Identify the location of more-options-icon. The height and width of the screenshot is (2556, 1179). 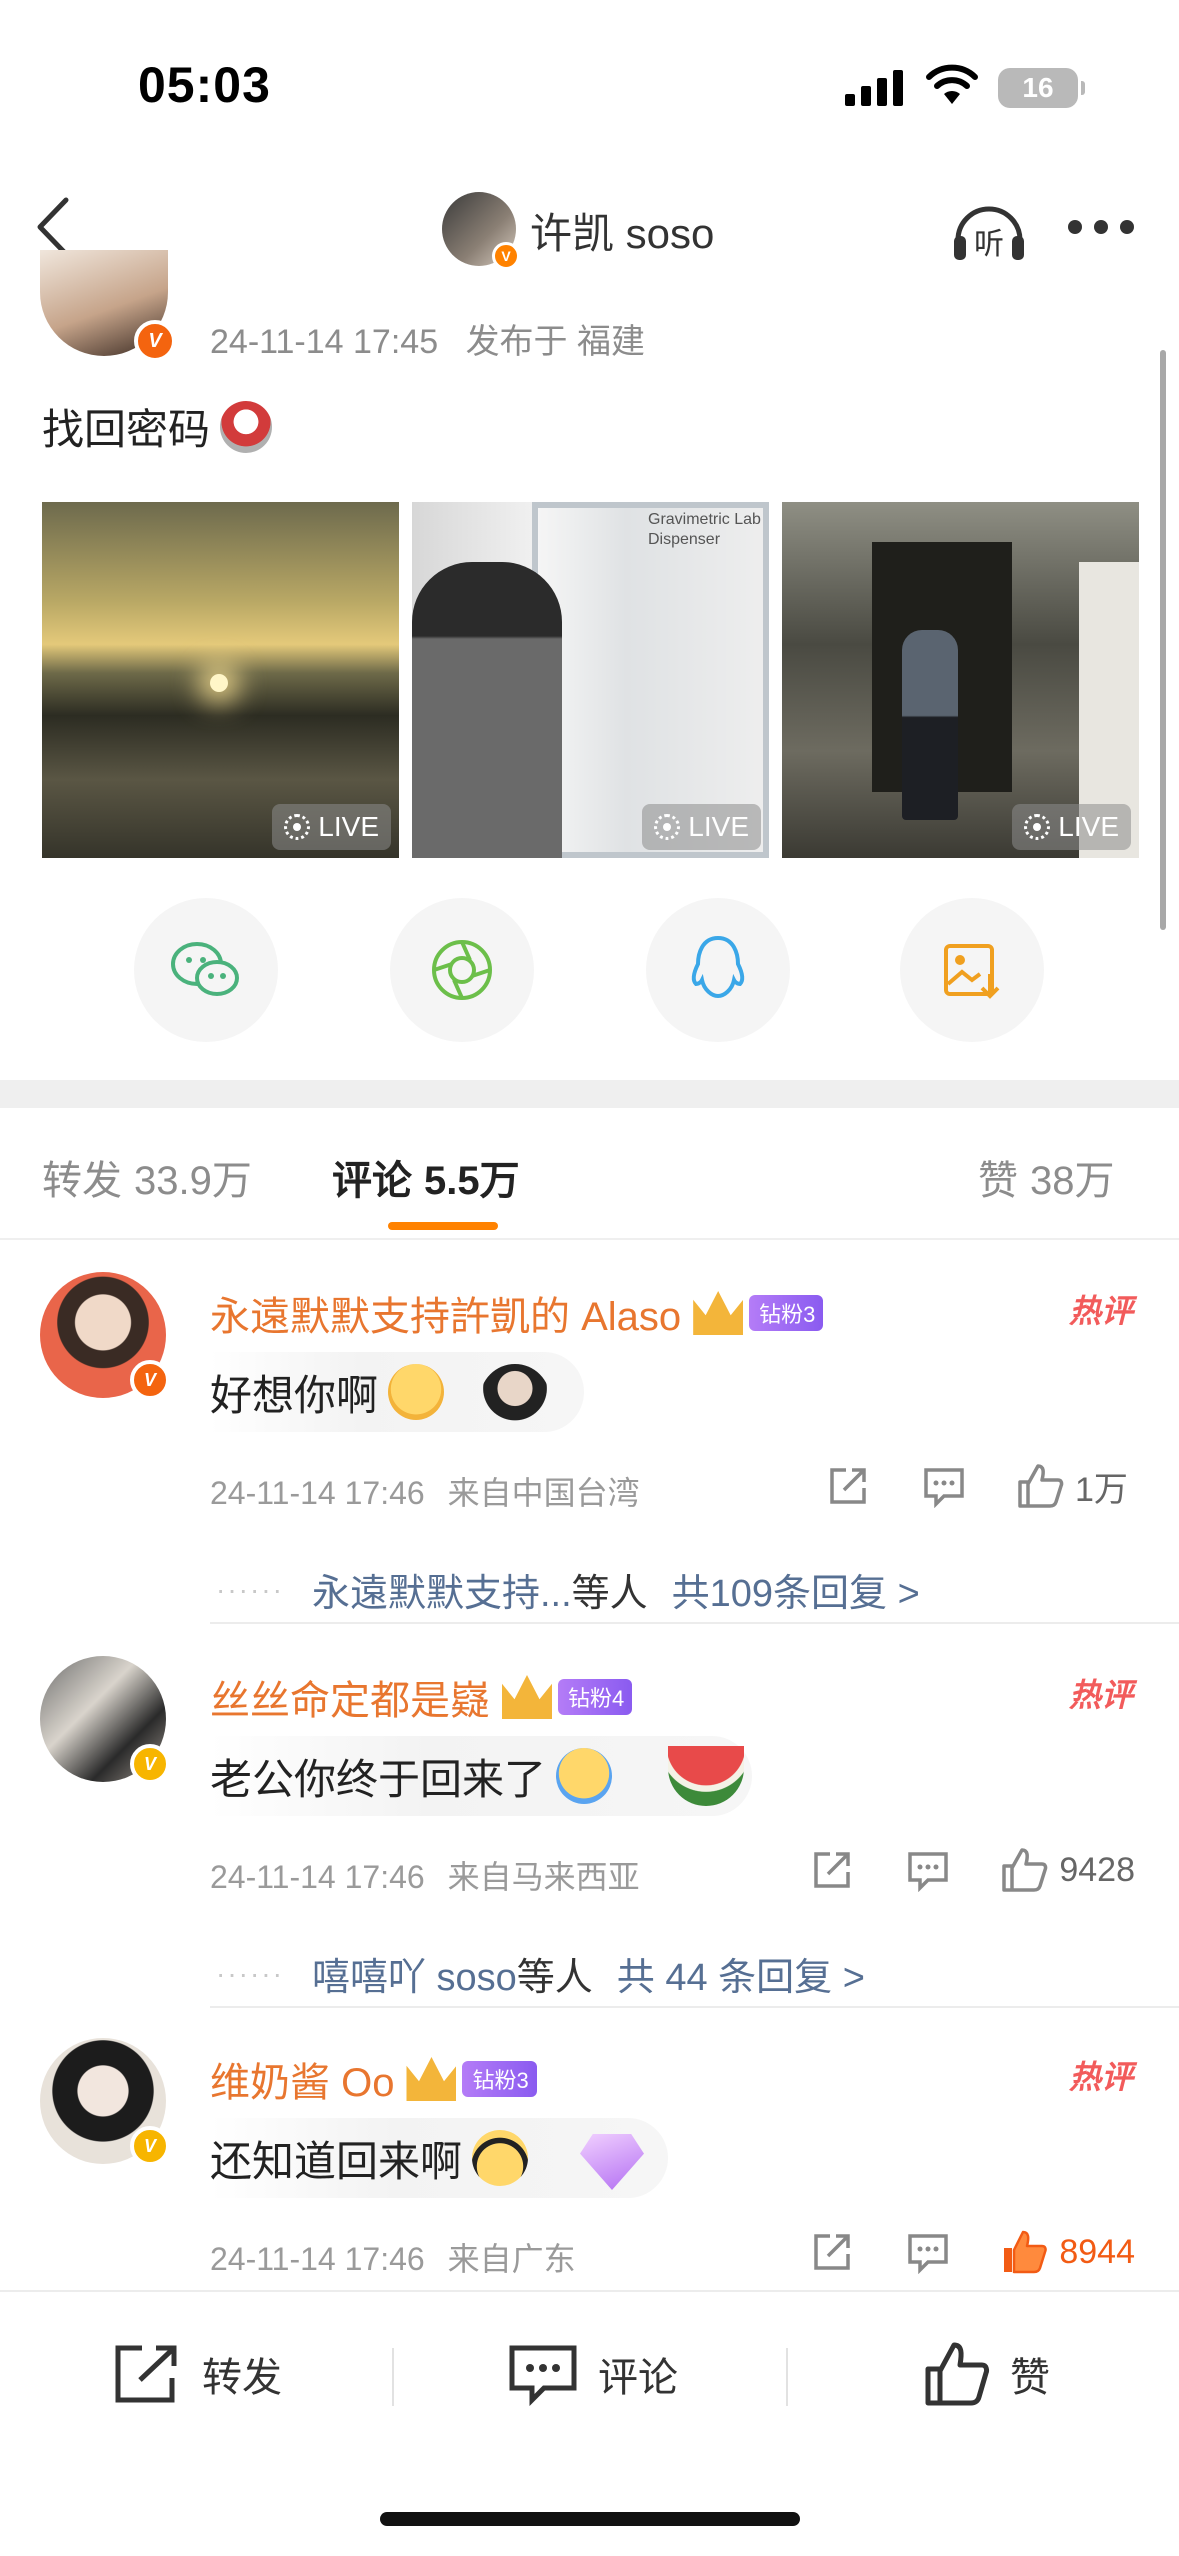
(1101, 227).